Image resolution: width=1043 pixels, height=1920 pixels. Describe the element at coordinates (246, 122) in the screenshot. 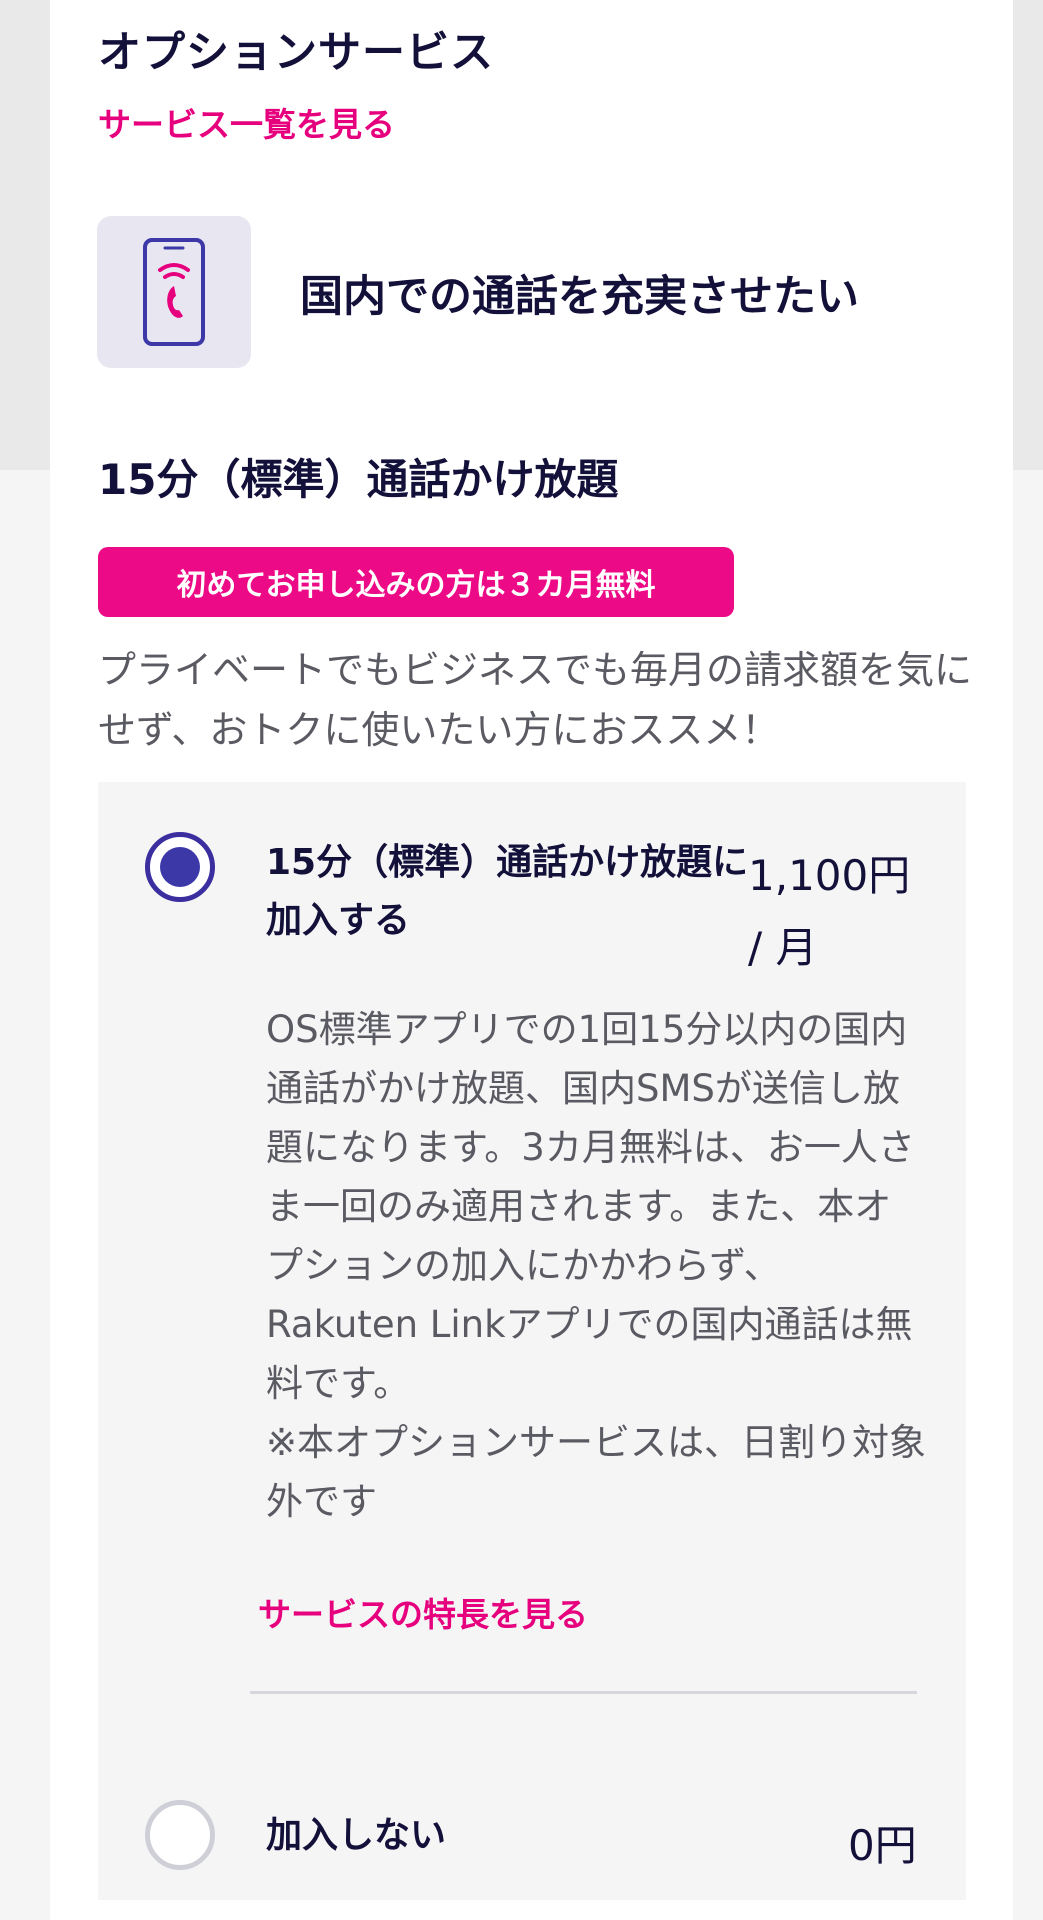

I see `service-list-link: サービス一覧を見る` at that location.